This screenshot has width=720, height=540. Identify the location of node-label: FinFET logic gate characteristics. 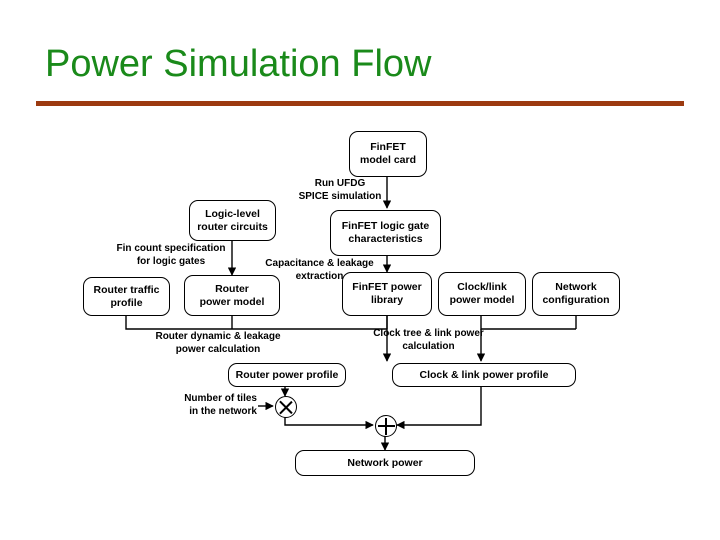
(385, 232).